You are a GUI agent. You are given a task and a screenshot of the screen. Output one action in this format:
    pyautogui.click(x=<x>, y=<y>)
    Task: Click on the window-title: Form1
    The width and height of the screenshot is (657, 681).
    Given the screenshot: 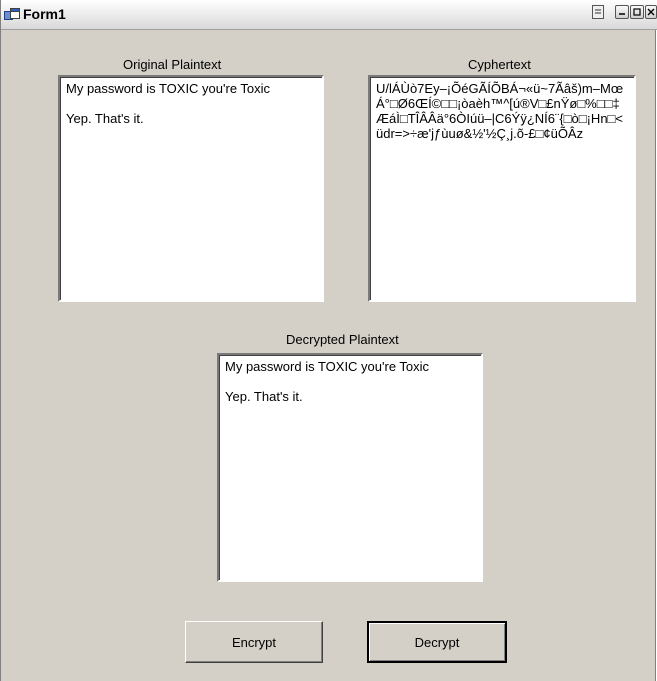 What is the action you would take?
    pyautogui.click(x=44, y=14)
    